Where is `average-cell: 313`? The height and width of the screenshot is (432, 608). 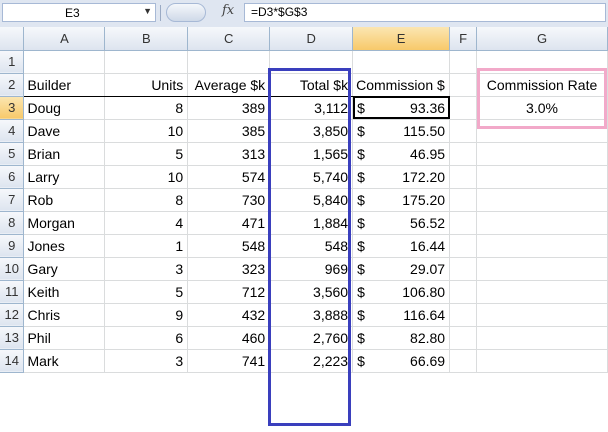 average-cell: 313 is located at coordinates (229, 154).